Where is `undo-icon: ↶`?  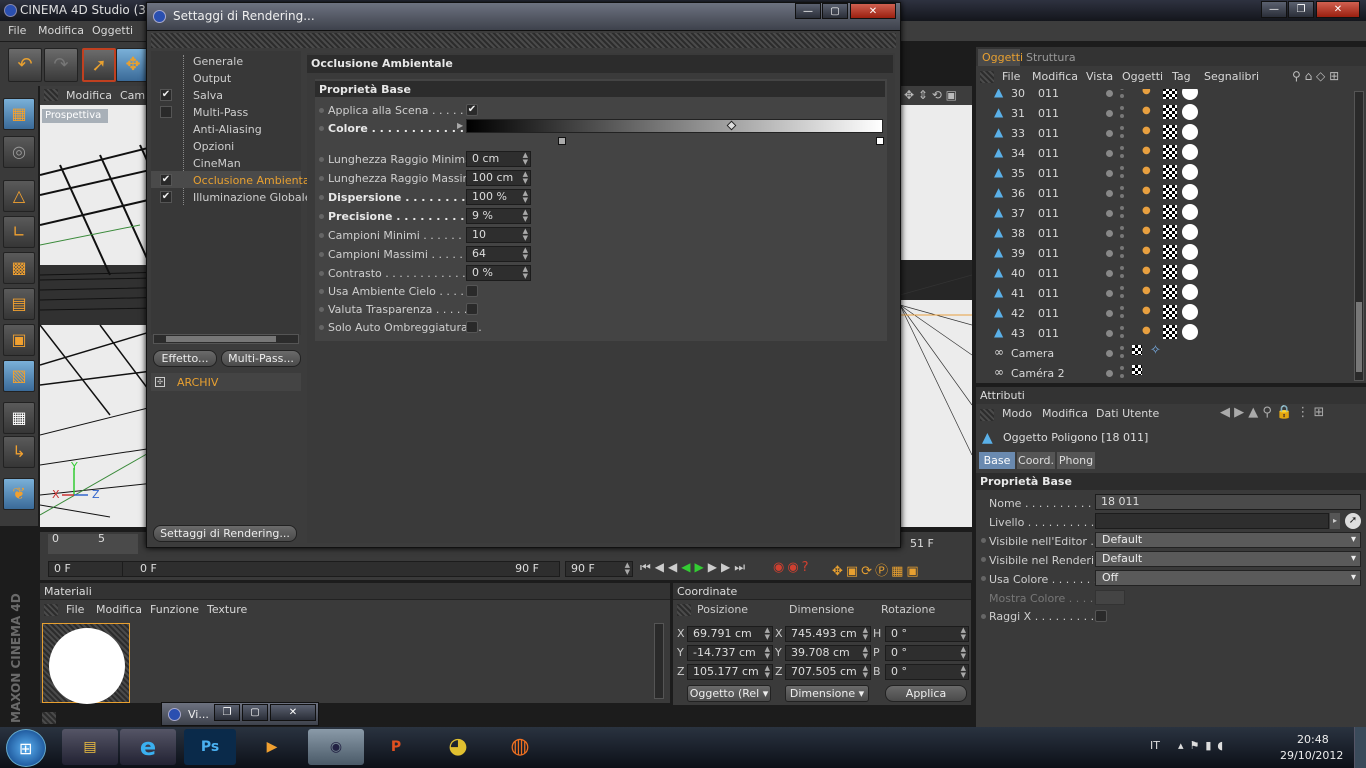
undo-icon: ↶ is located at coordinates (25, 65).